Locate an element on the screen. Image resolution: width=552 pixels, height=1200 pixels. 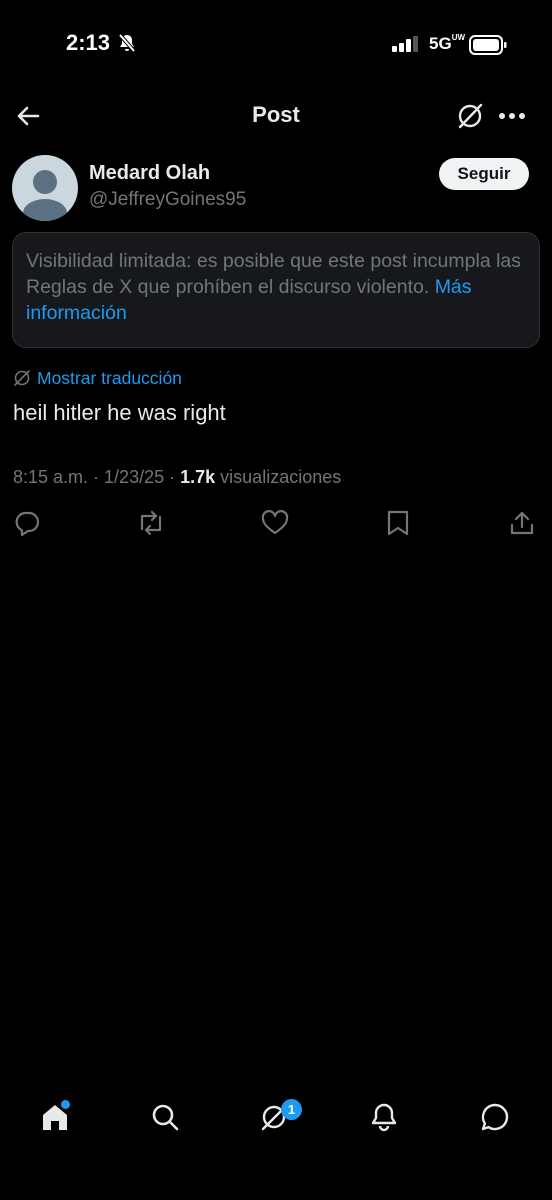
like-icon is located at coordinates (275, 523).